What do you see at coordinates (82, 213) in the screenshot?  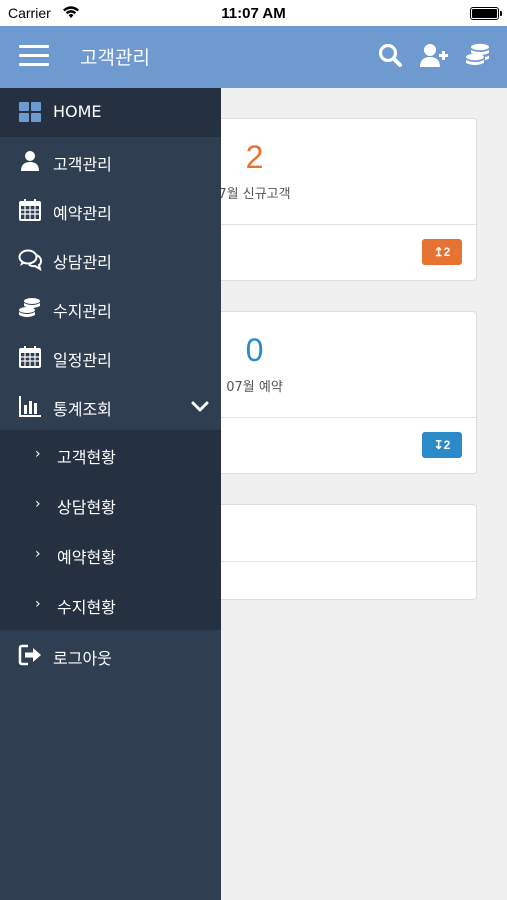 I see `menu-item-label: 예약관리` at bounding box center [82, 213].